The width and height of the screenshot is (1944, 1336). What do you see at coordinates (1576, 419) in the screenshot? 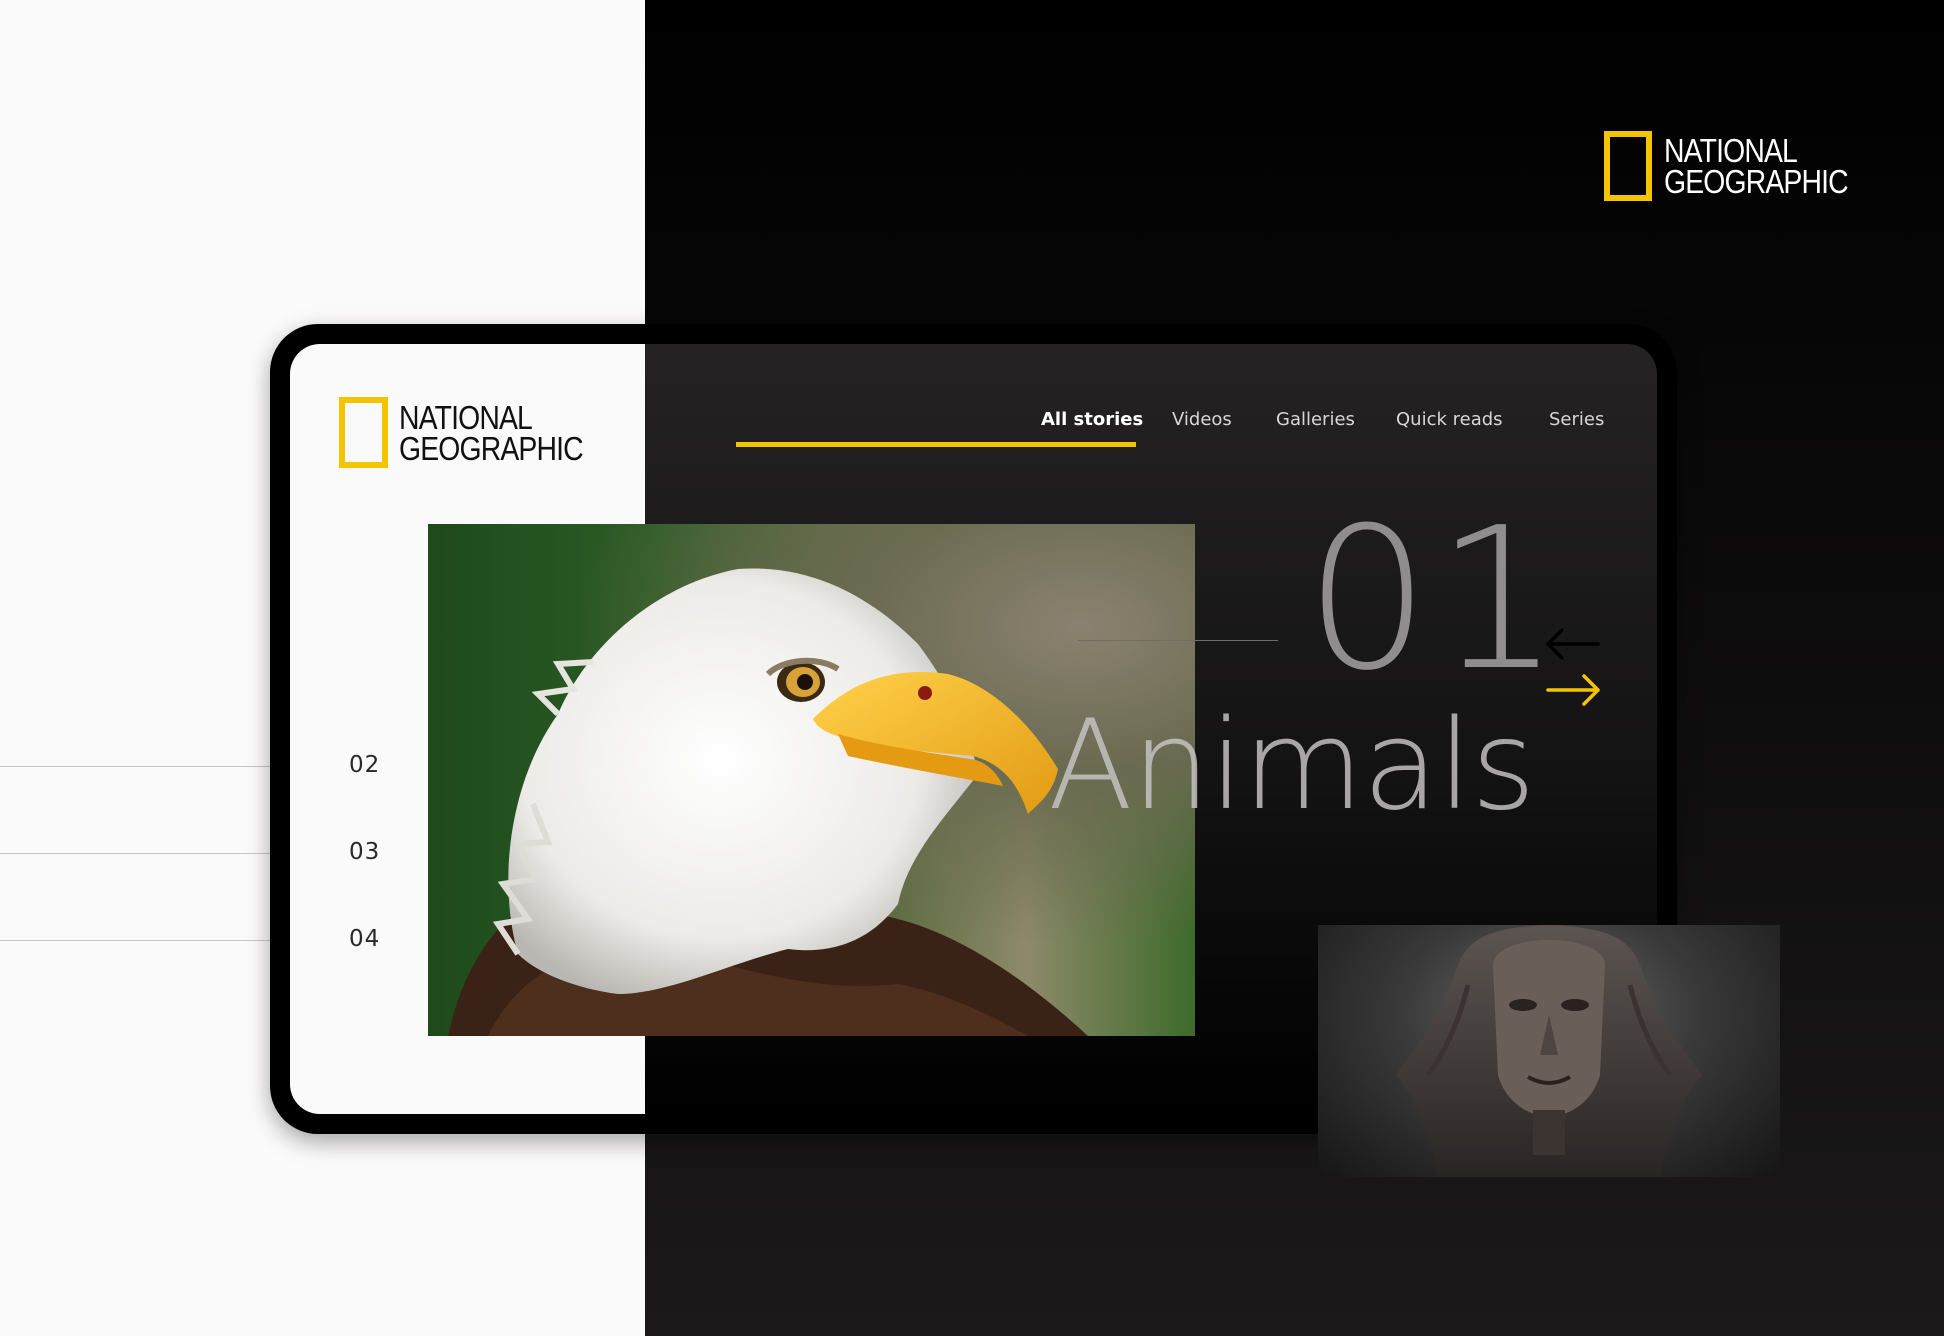
I see `nav-series: Series` at bounding box center [1576, 419].